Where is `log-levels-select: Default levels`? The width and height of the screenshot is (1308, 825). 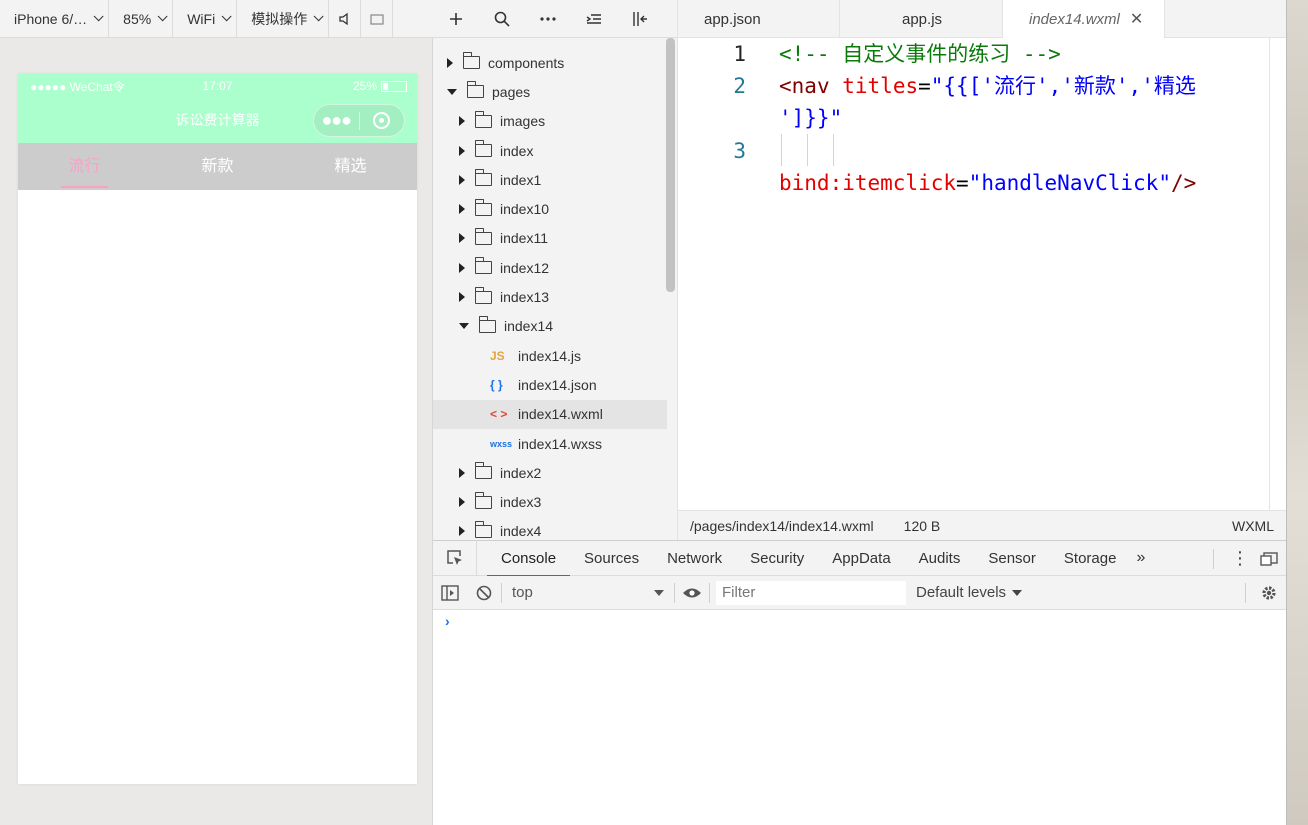
log-levels-select: Default levels is located at coordinates (969, 592).